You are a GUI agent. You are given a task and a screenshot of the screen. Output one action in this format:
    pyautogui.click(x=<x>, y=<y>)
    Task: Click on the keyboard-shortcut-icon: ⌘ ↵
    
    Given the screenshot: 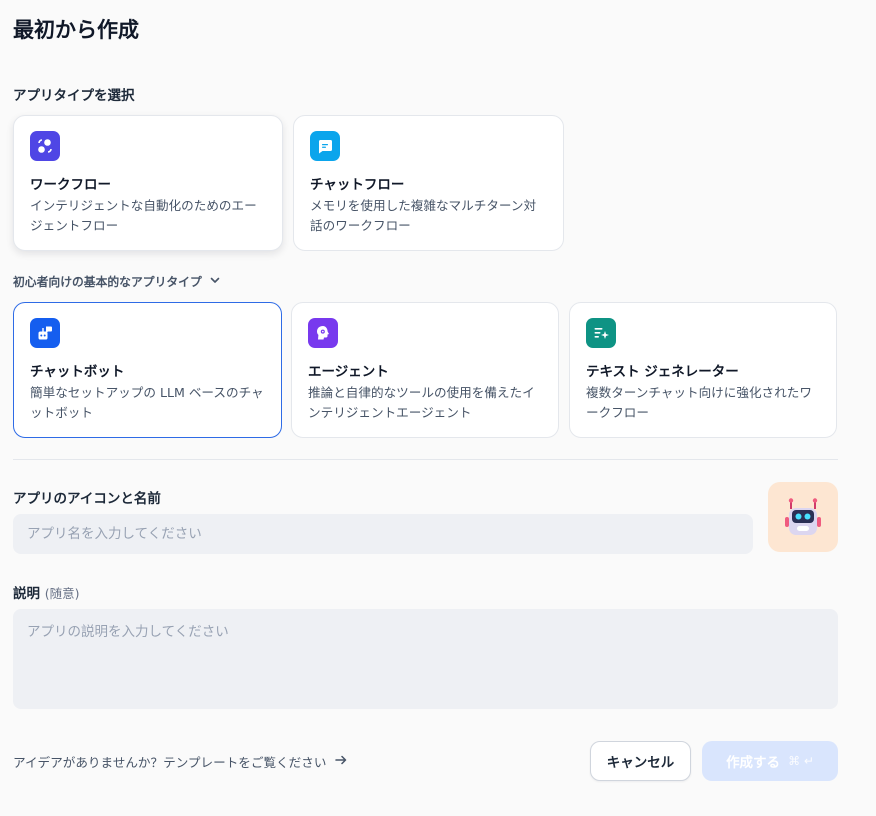 What is the action you would take?
    pyautogui.click(x=801, y=761)
    